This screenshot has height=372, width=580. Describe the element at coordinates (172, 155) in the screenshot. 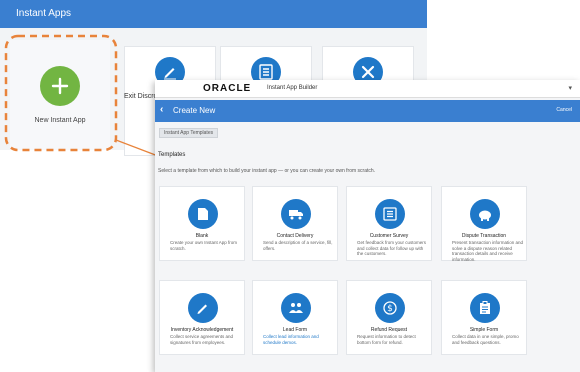

I see `templates-heading: Templates` at that location.